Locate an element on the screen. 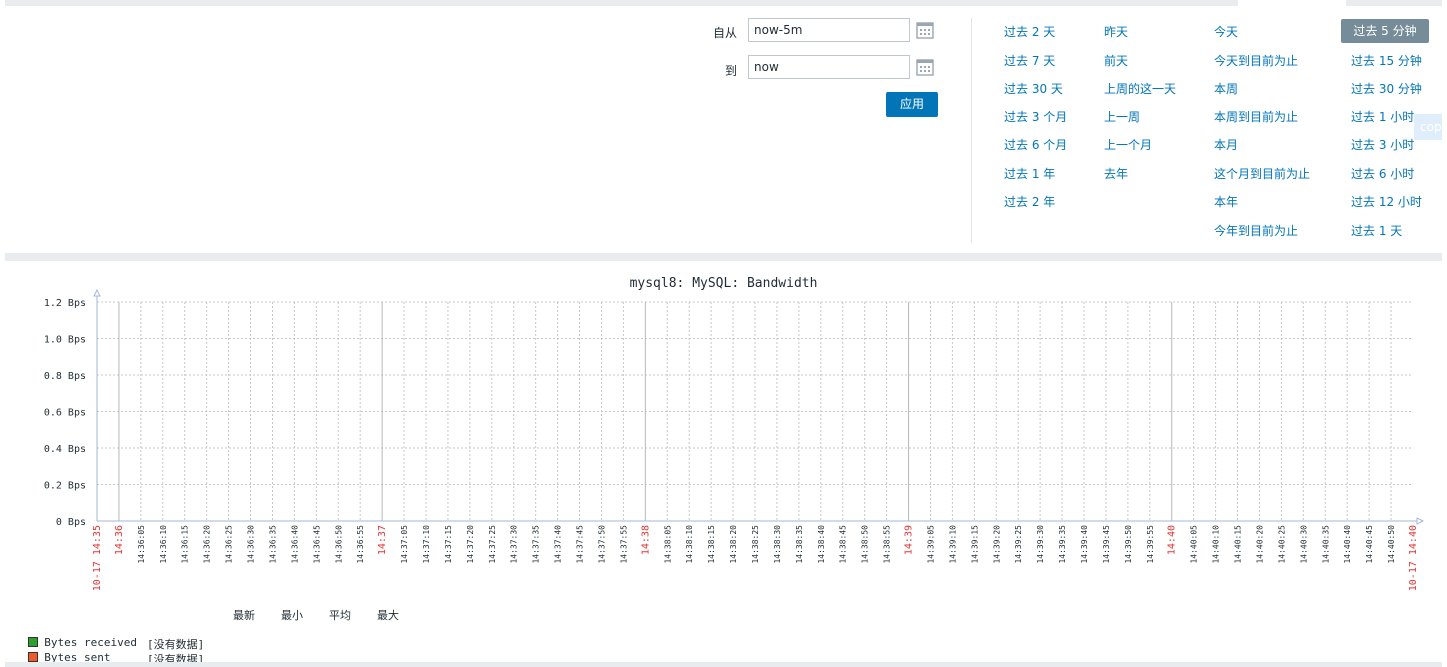 The image size is (1447, 667). x-tick-label: 14:37:10 is located at coordinates (426, 544).